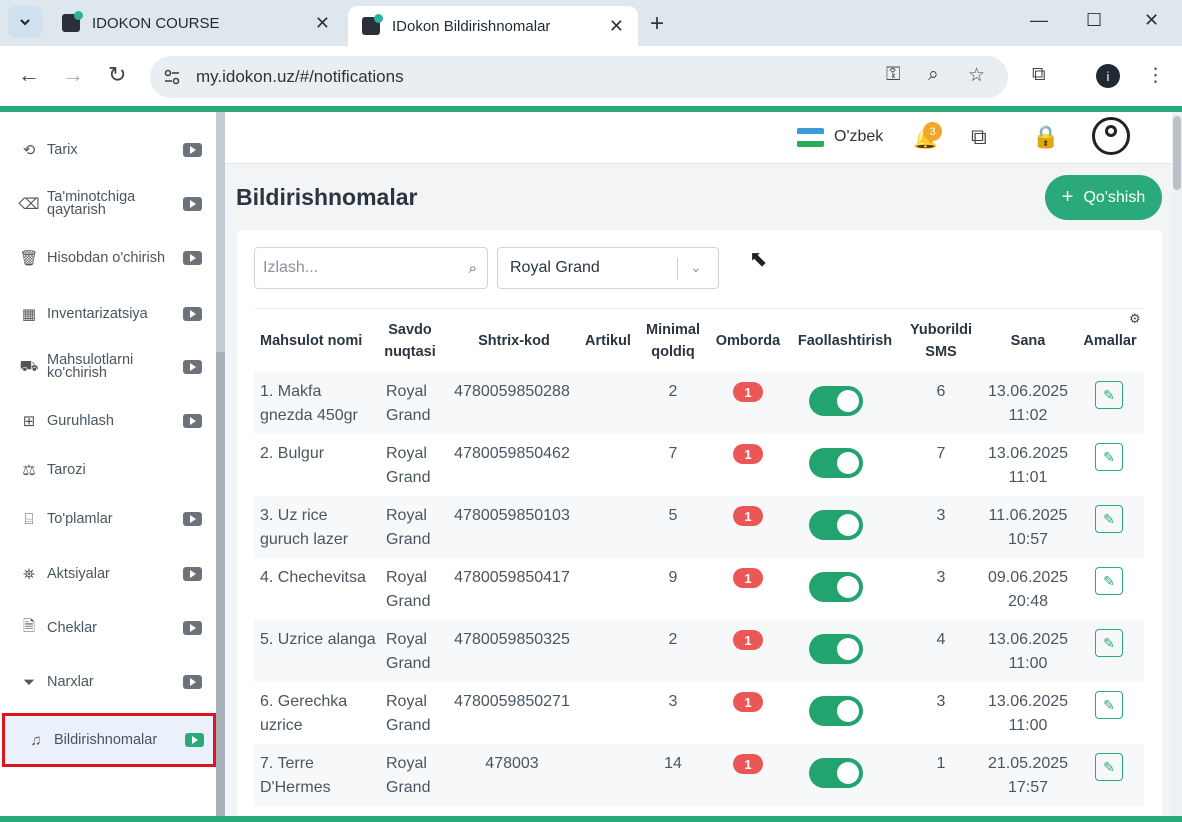  I want to click on lock-icon: 🔒, so click(1045, 137).